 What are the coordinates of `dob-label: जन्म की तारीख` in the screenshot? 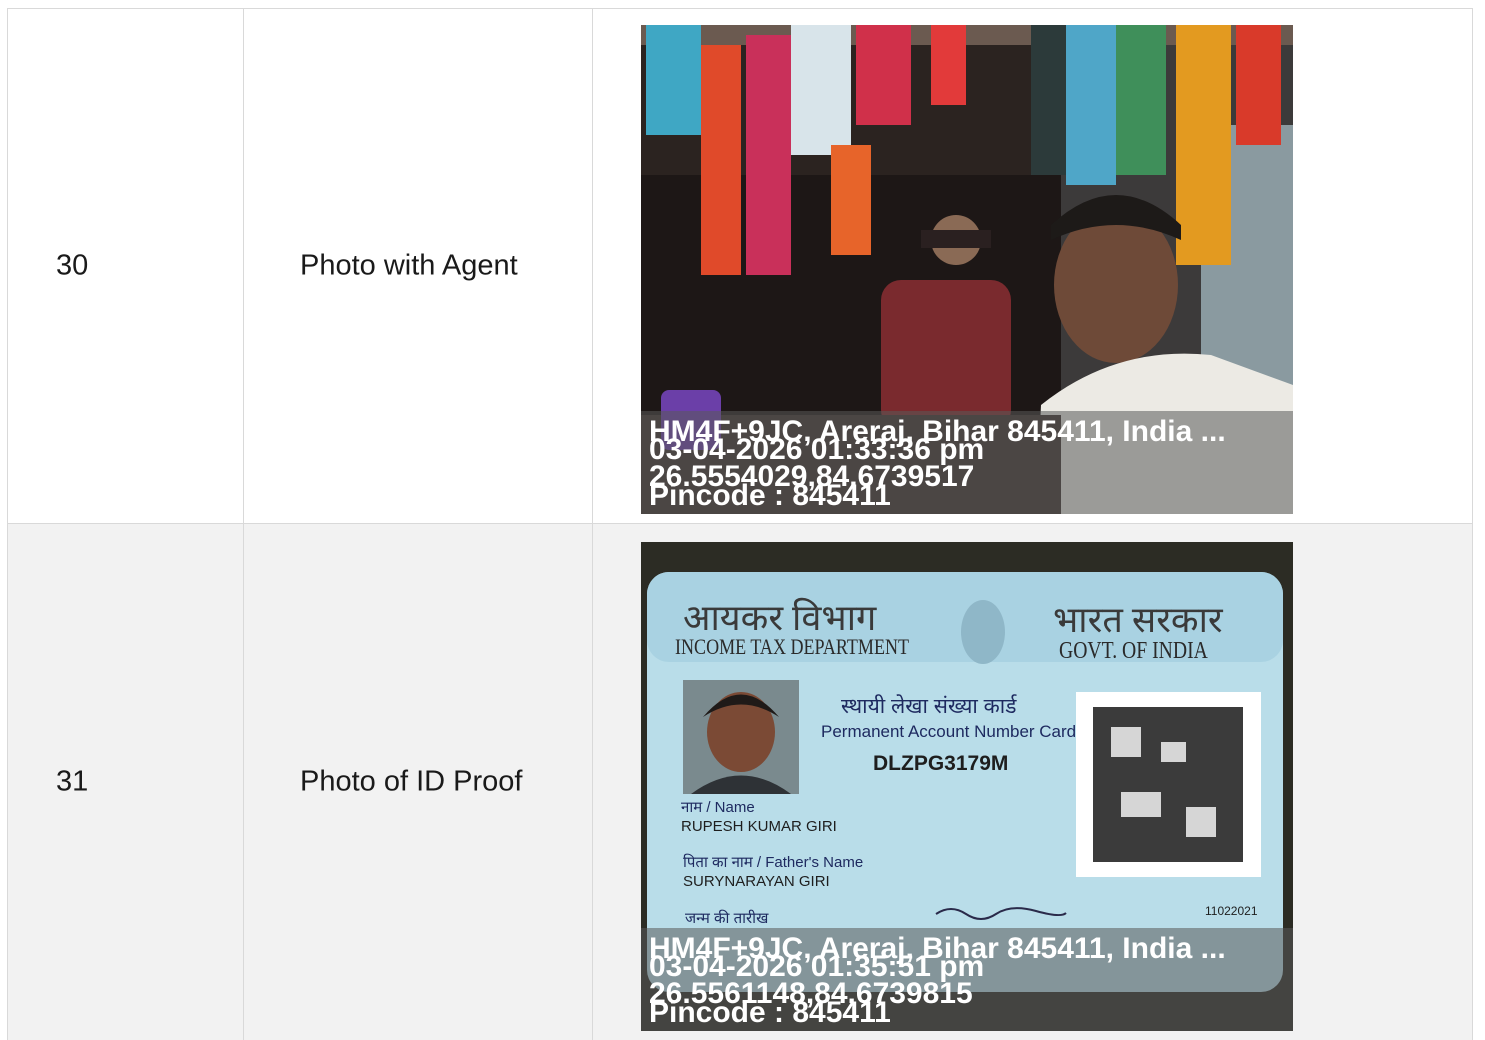 It's located at (727, 918).